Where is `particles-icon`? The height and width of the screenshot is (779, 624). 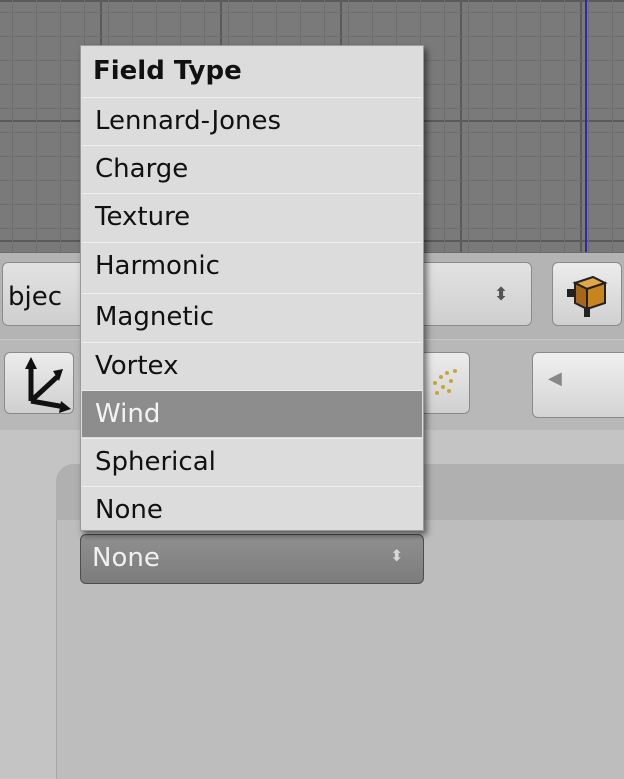 particles-icon is located at coordinates (445, 382).